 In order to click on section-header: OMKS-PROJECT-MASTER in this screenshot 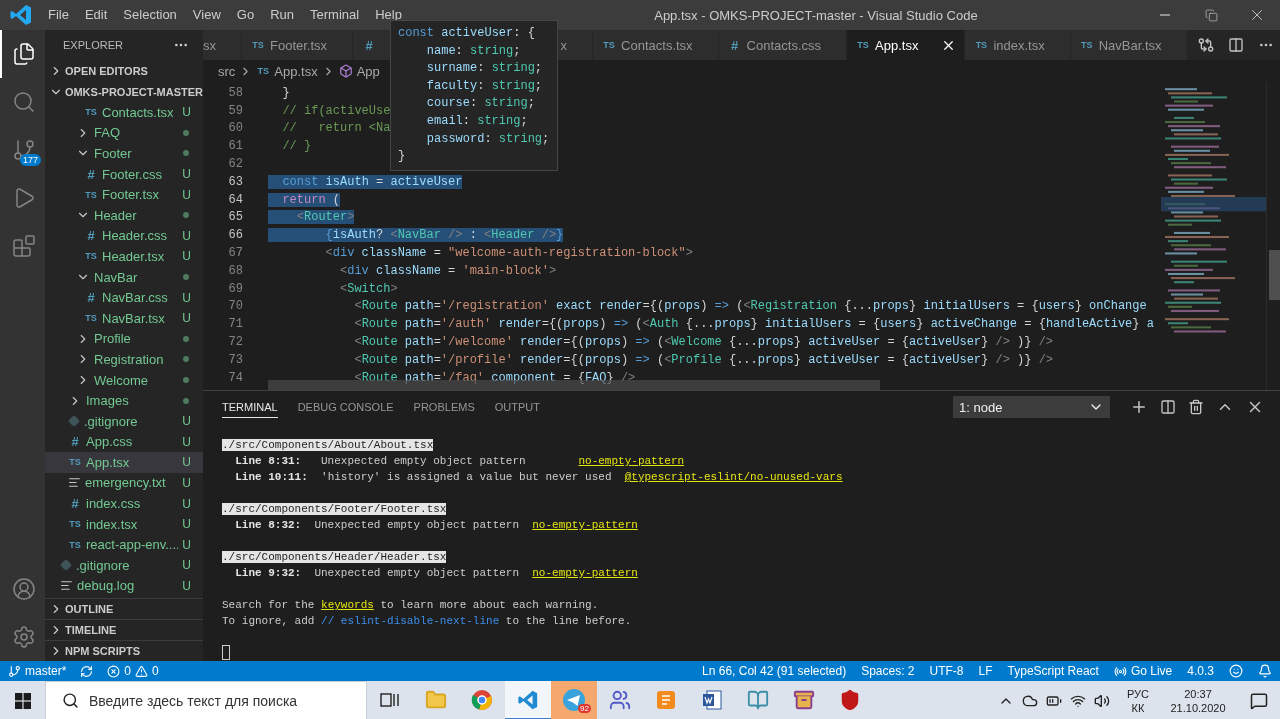, I will do `click(124, 91)`.